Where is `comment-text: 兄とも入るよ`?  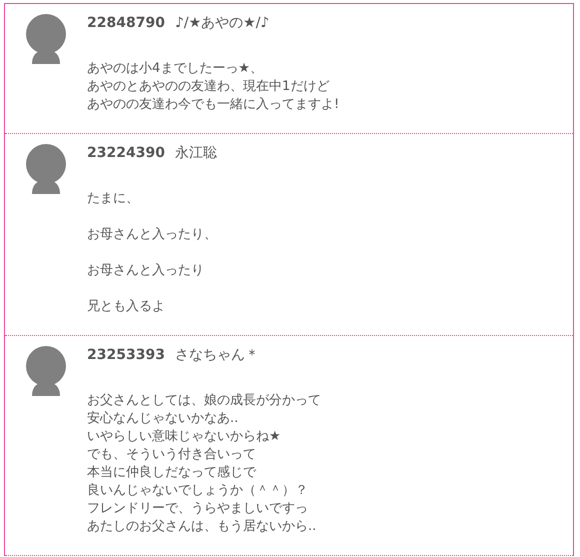
comment-text: 兄とも入るよ is located at coordinates (126, 307).